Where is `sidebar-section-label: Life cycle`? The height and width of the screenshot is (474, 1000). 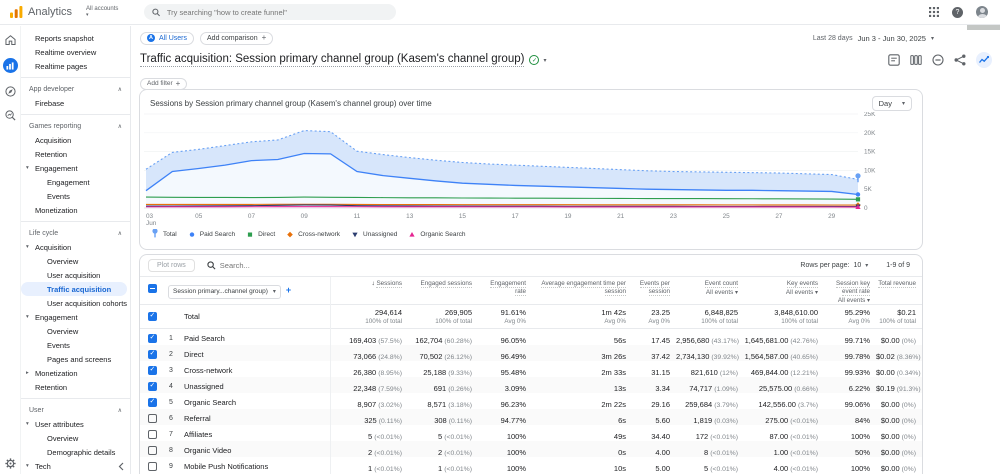 sidebar-section-label: Life cycle is located at coordinates (44, 233).